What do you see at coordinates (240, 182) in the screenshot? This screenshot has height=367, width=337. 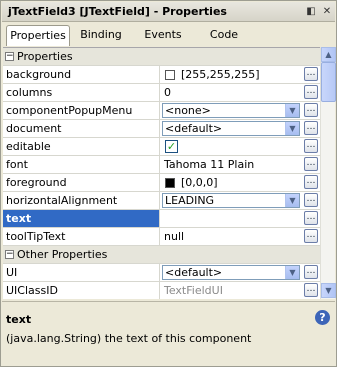 I see `property-value: [0,0,0]` at bounding box center [240, 182].